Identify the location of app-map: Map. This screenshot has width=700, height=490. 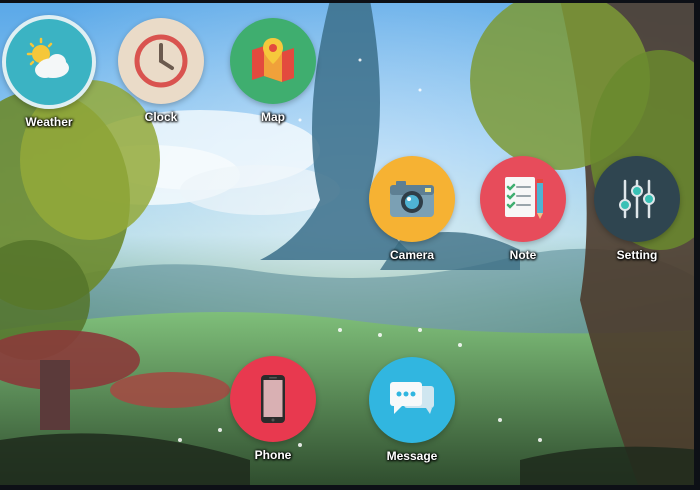
(273, 83).